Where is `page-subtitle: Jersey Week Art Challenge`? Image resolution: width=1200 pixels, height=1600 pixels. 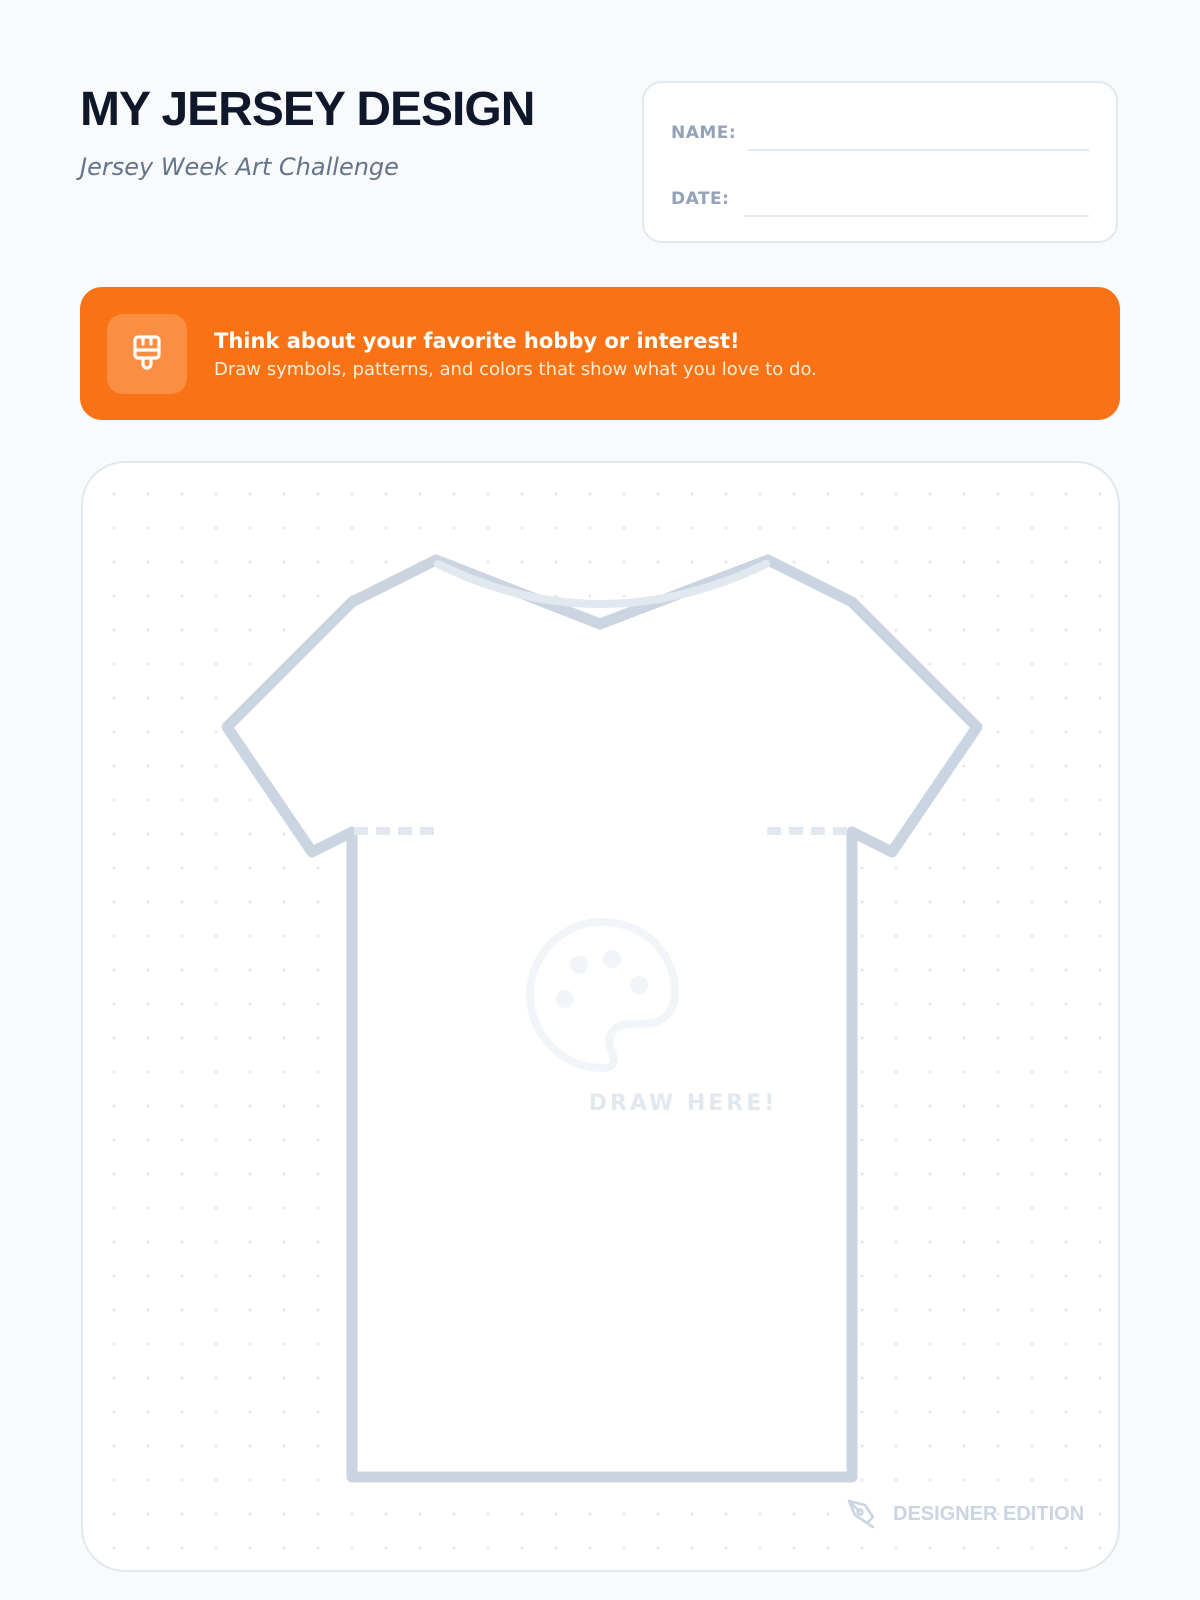
page-subtitle: Jersey Week Art Challenge is located at coordinates (239, 167).